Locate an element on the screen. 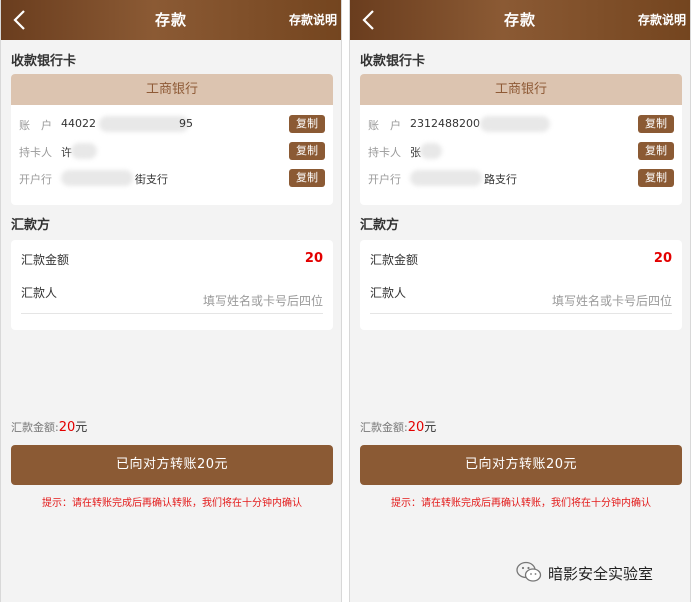 This screenshot has height=602, width=692. branch-row: 开户行 街支行 复制 is located at coordinates (172, 179).